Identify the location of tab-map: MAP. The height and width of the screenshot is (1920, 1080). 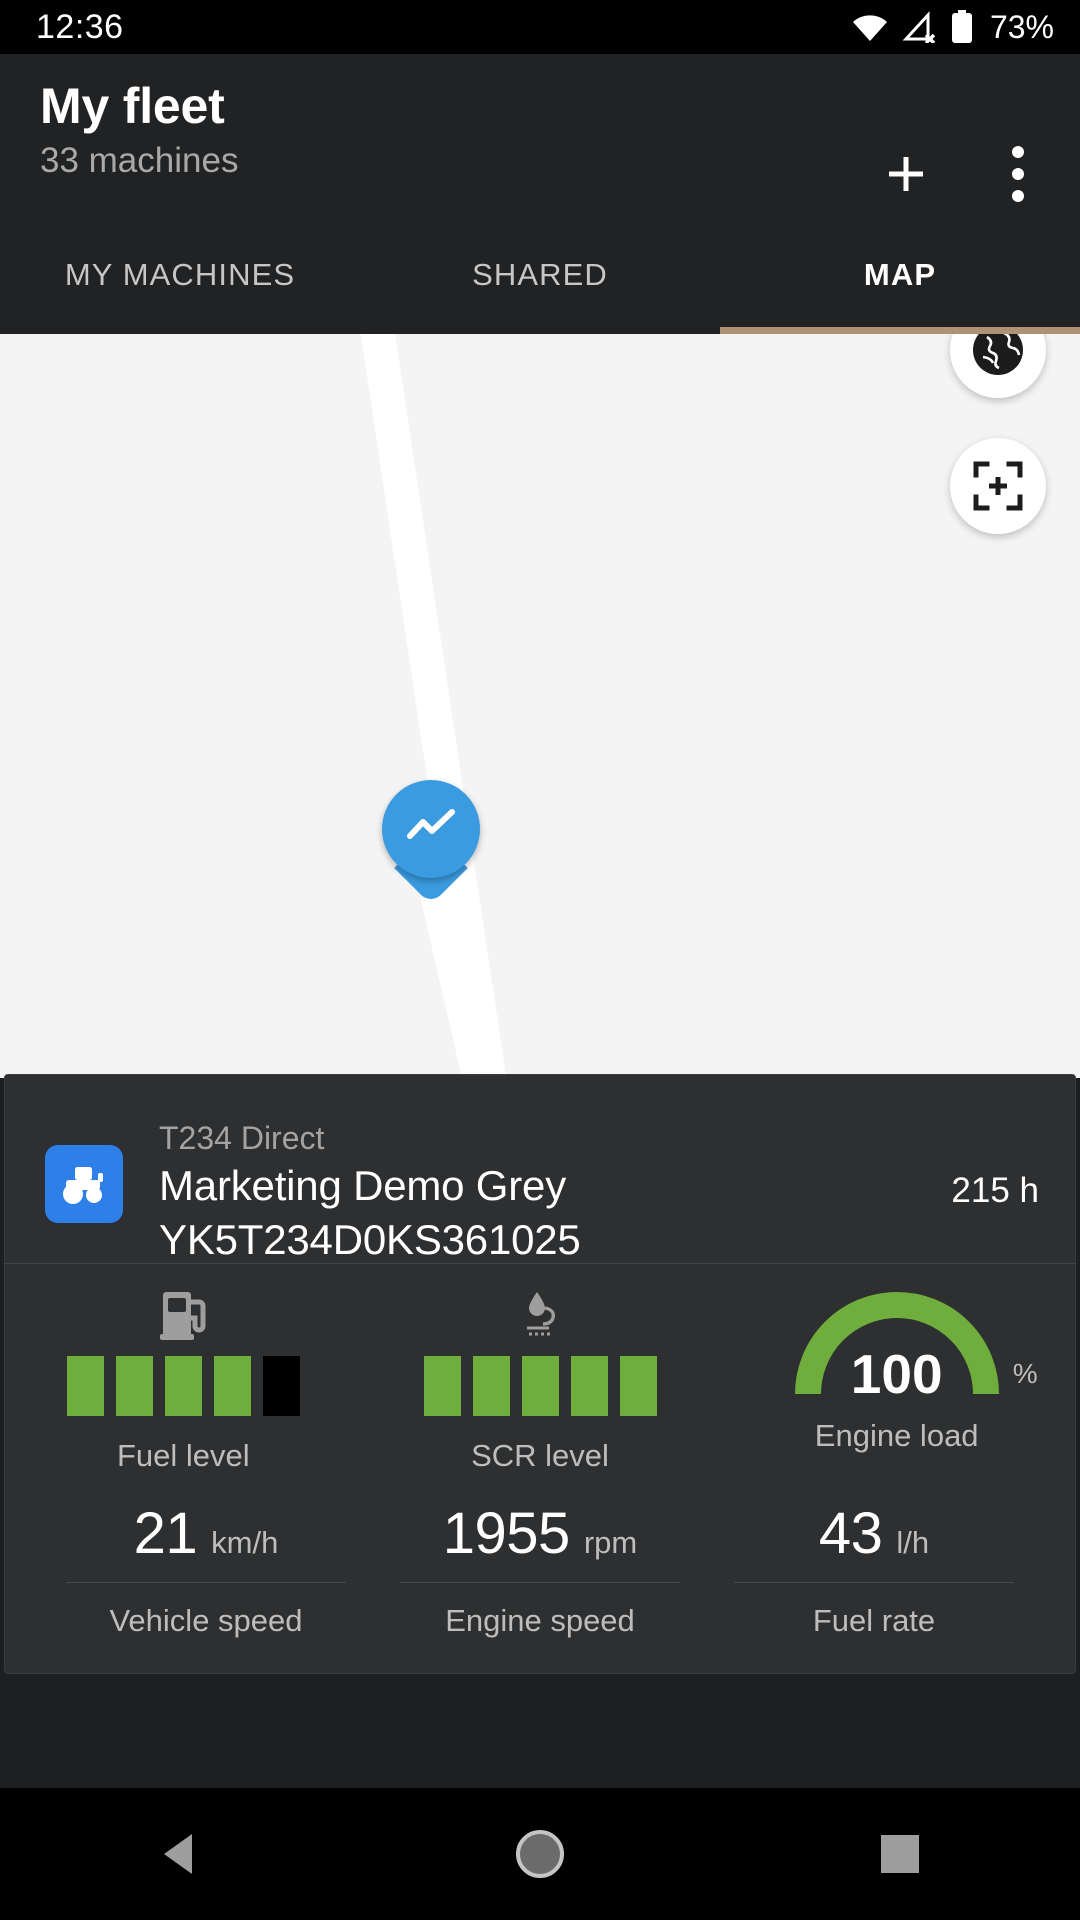
(900, 275).